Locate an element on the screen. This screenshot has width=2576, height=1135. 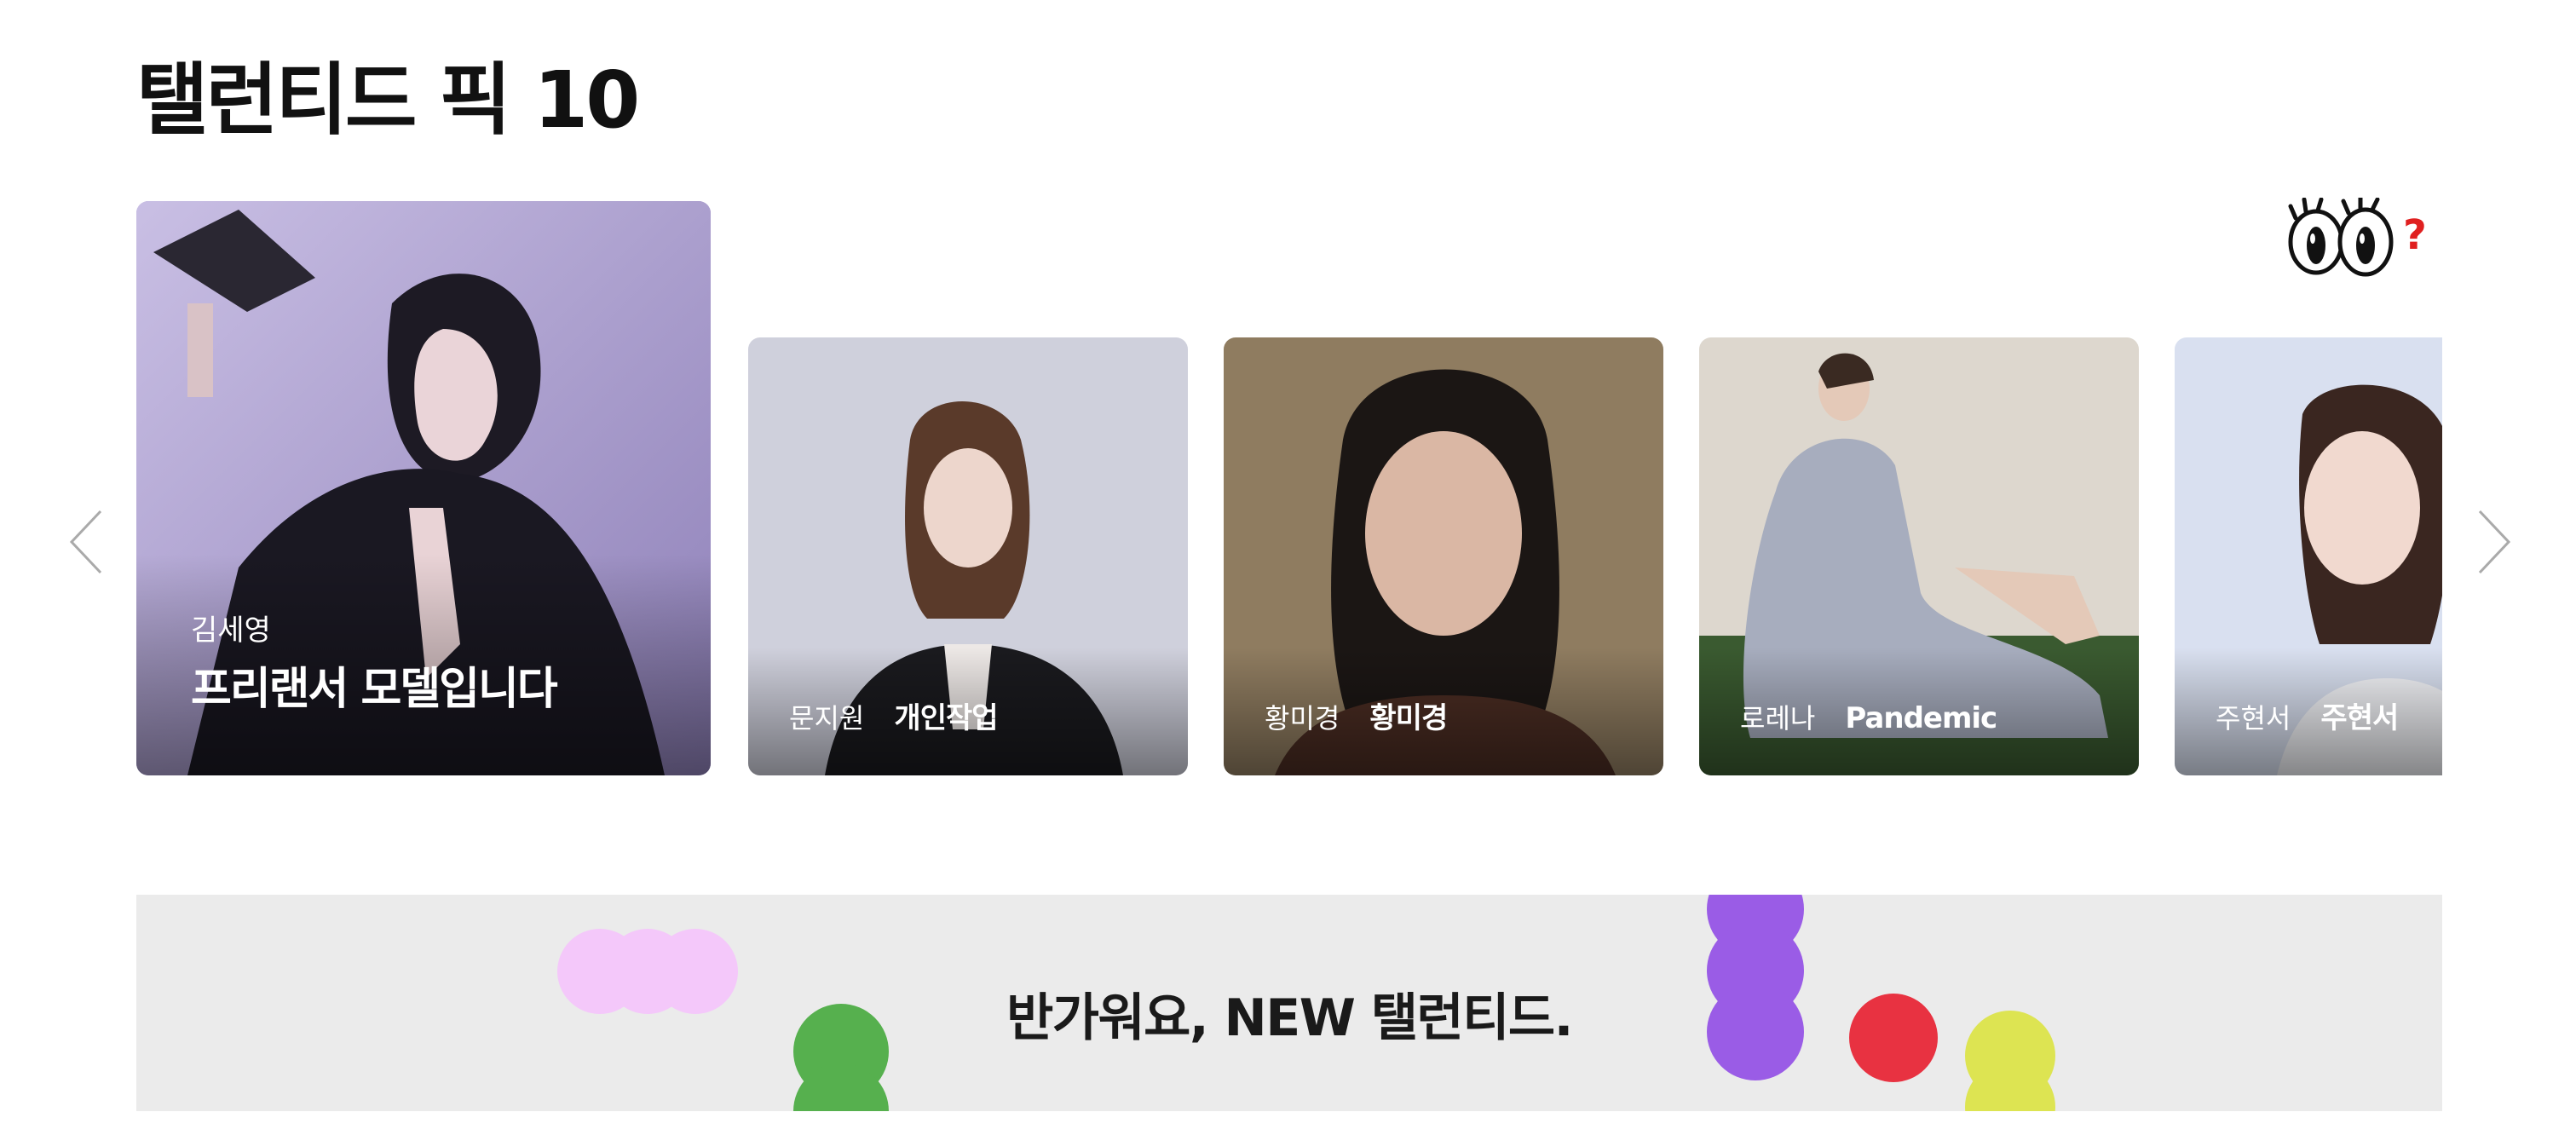
talent-card: 문지원 개인작업 is located at coordinates (968, 556).